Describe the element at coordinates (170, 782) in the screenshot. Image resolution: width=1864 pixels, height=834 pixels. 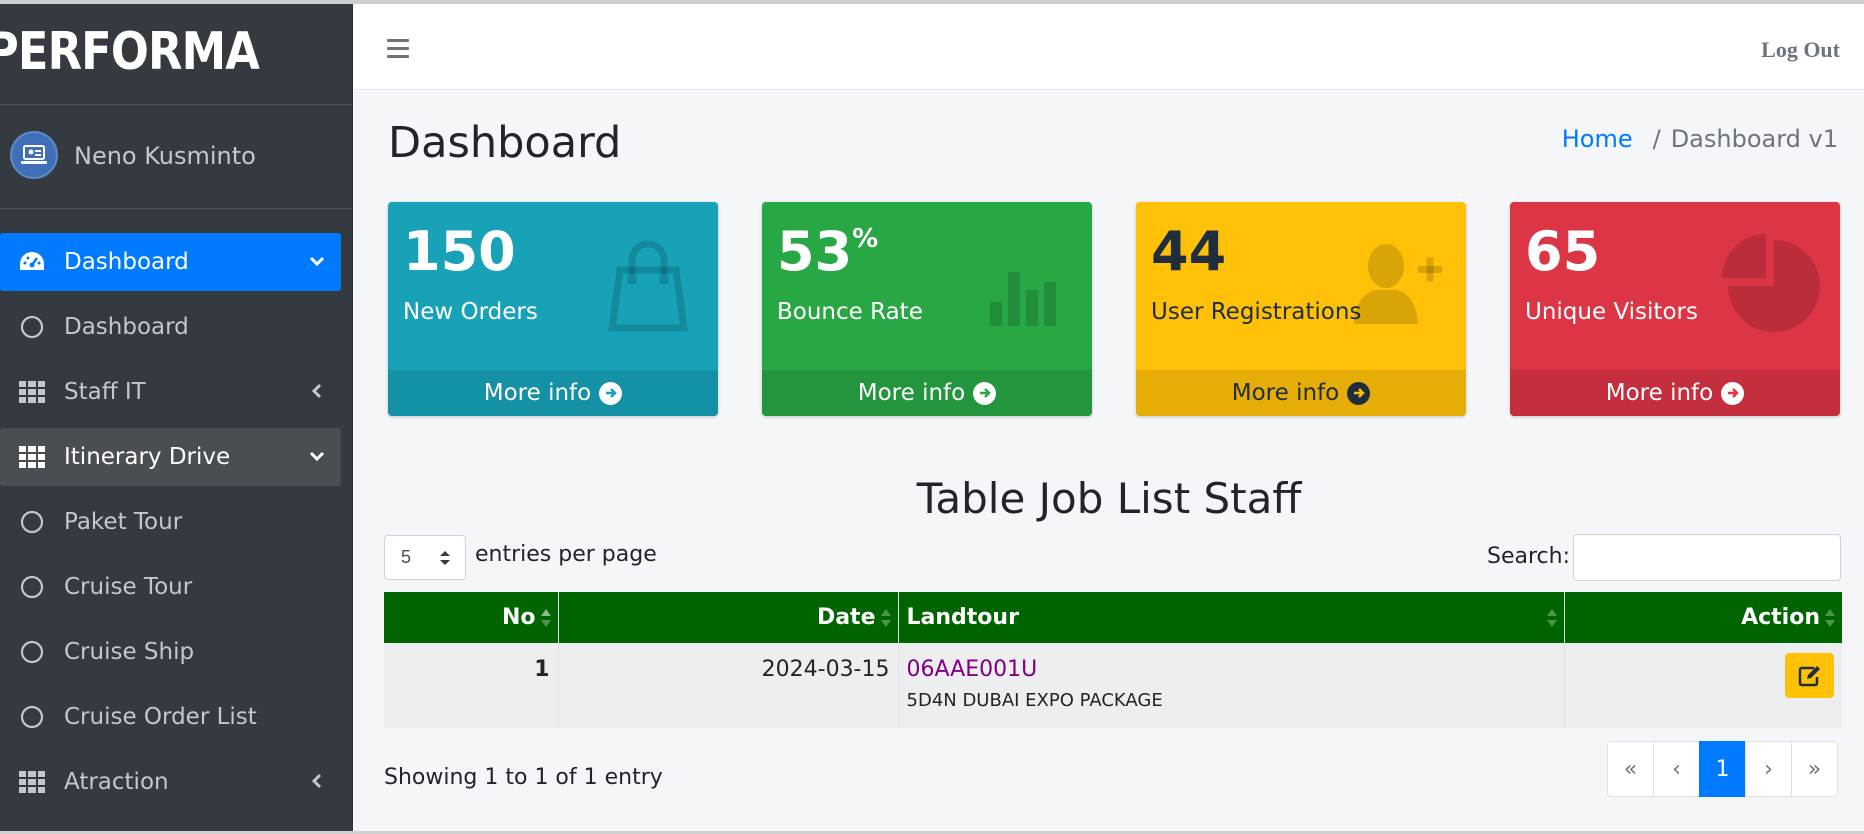
I see `sidebar-item-atraction: Atraction` at that location.